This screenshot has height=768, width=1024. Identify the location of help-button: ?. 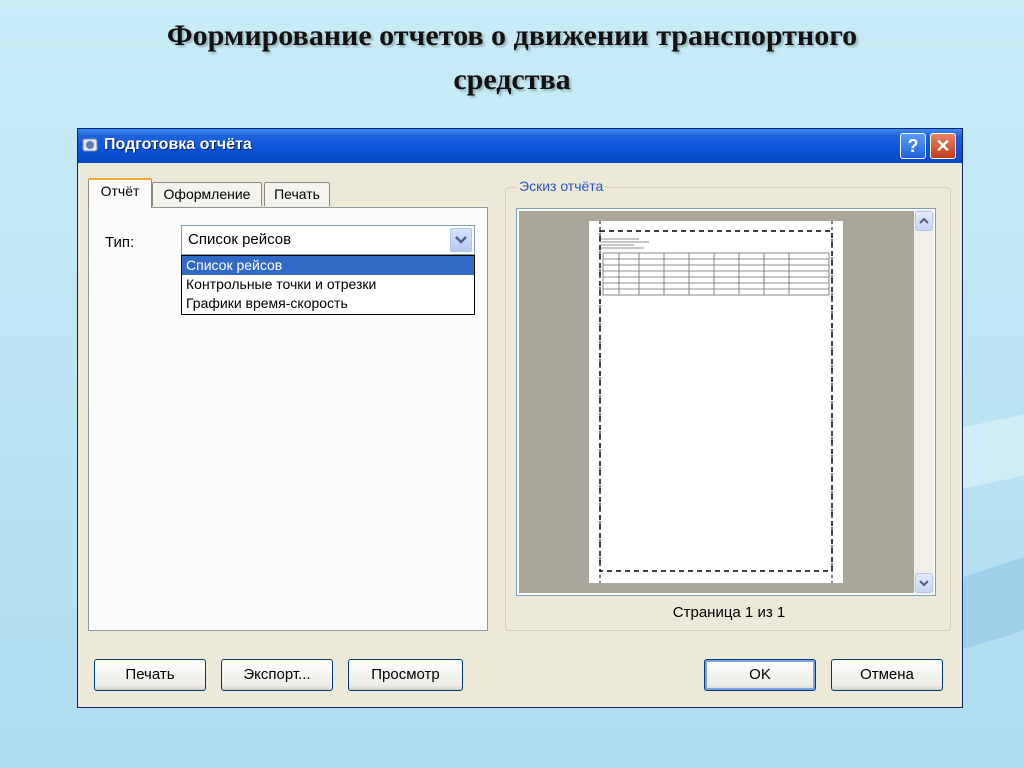
(913, 146).